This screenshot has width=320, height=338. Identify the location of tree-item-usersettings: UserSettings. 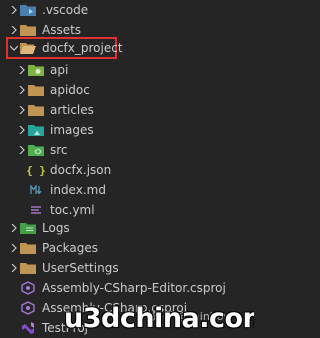
(128, 268).